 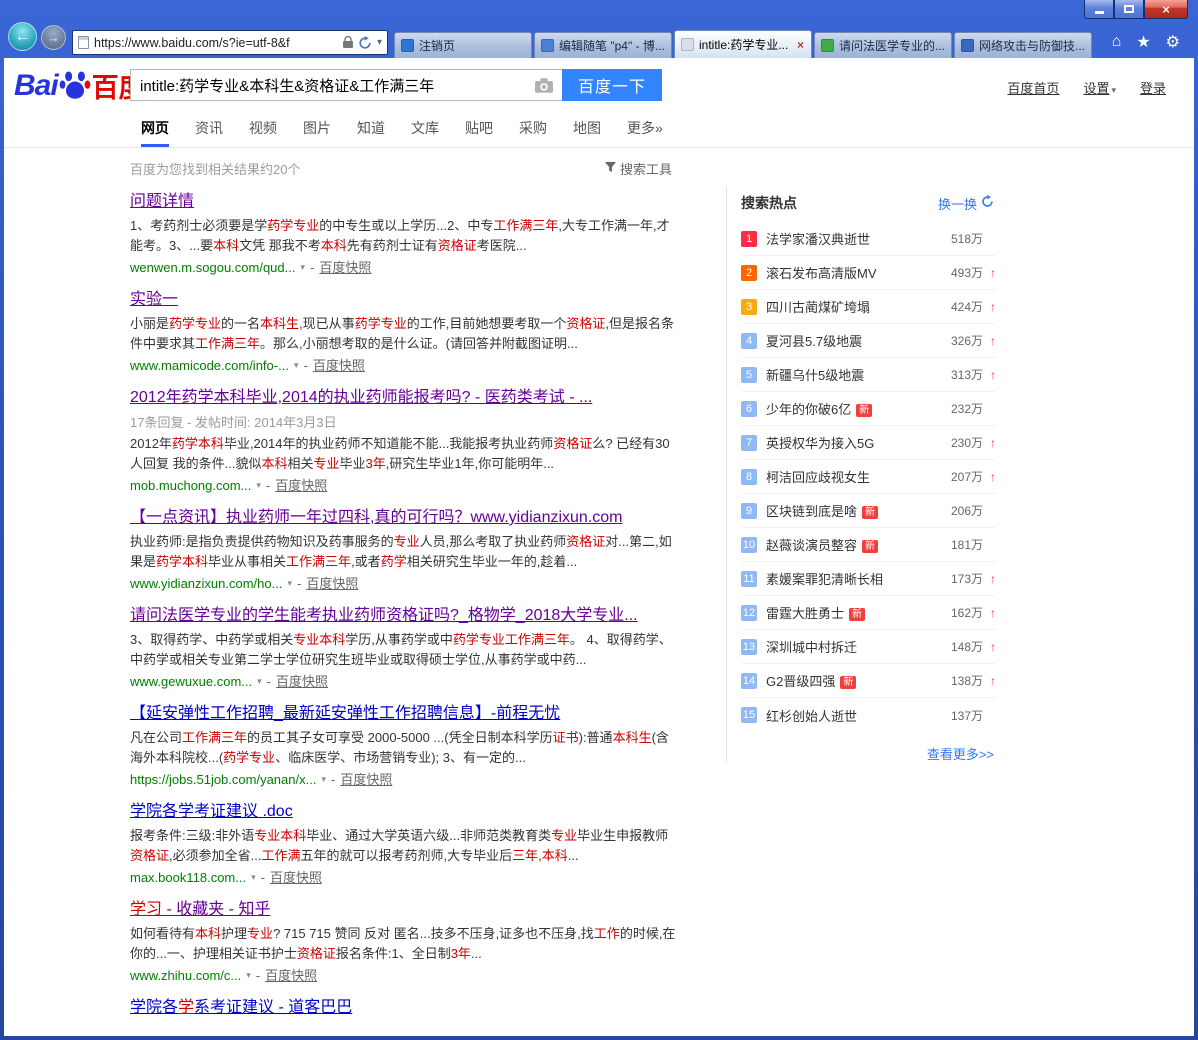 What do you see at coordinates (853, 374) in the screenshot?
I see `hot-search-label: 新疆乌什5级地震` at bounding box center [853, 374].